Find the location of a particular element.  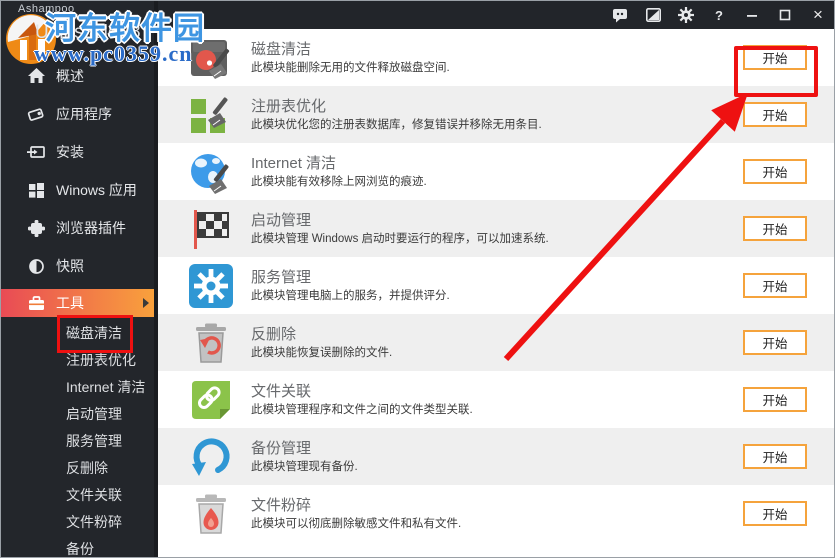

backup-icon is located at coordinates (211, 457).